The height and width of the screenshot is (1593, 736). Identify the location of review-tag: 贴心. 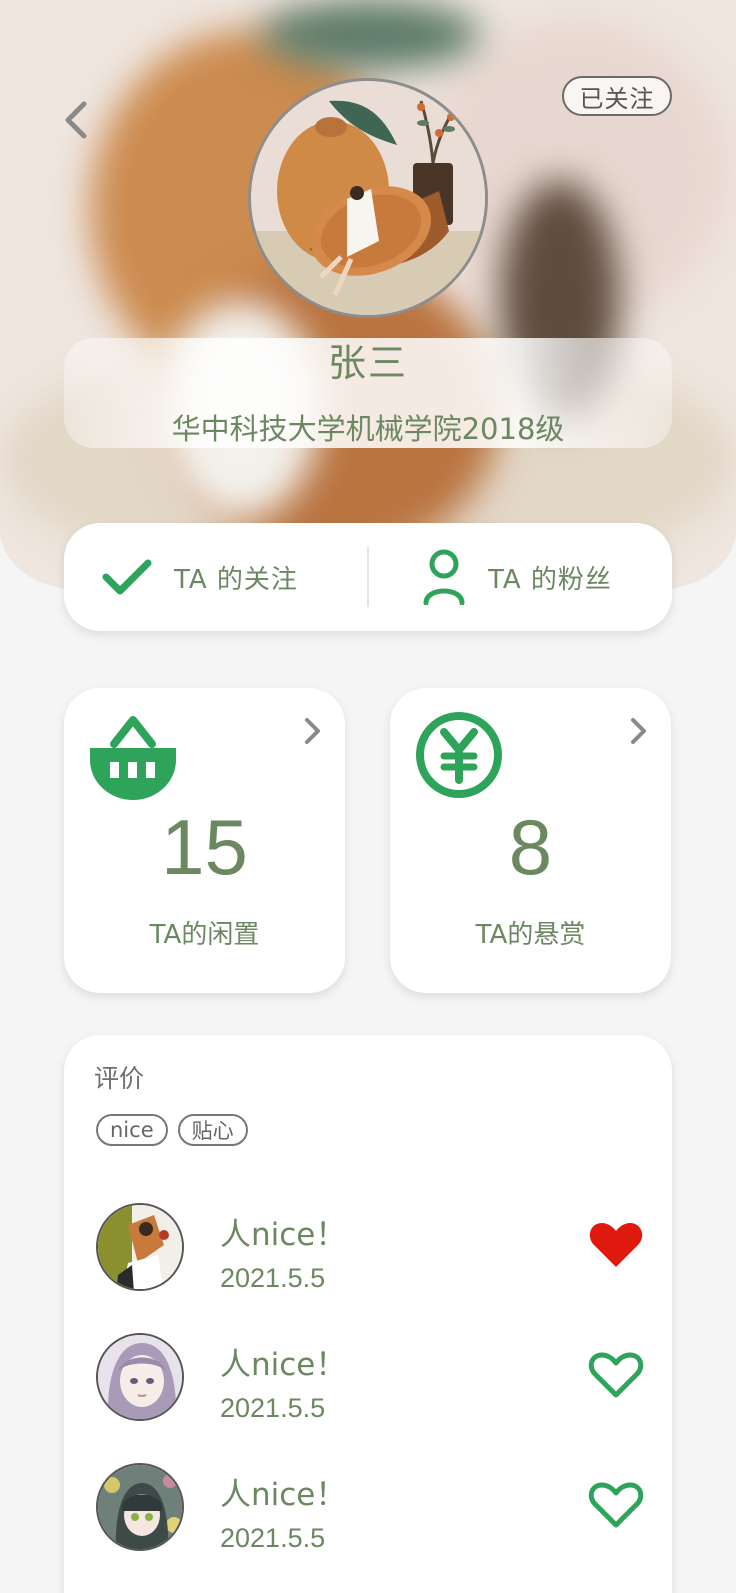
(212, 1130).